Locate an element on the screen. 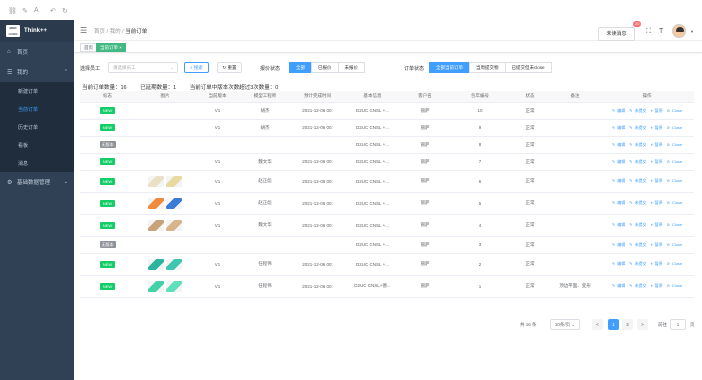 The height and width of the screenshot is (380, 702). sidebar-item-home: ⌂ 首页 is located at coordinates (37, 52).